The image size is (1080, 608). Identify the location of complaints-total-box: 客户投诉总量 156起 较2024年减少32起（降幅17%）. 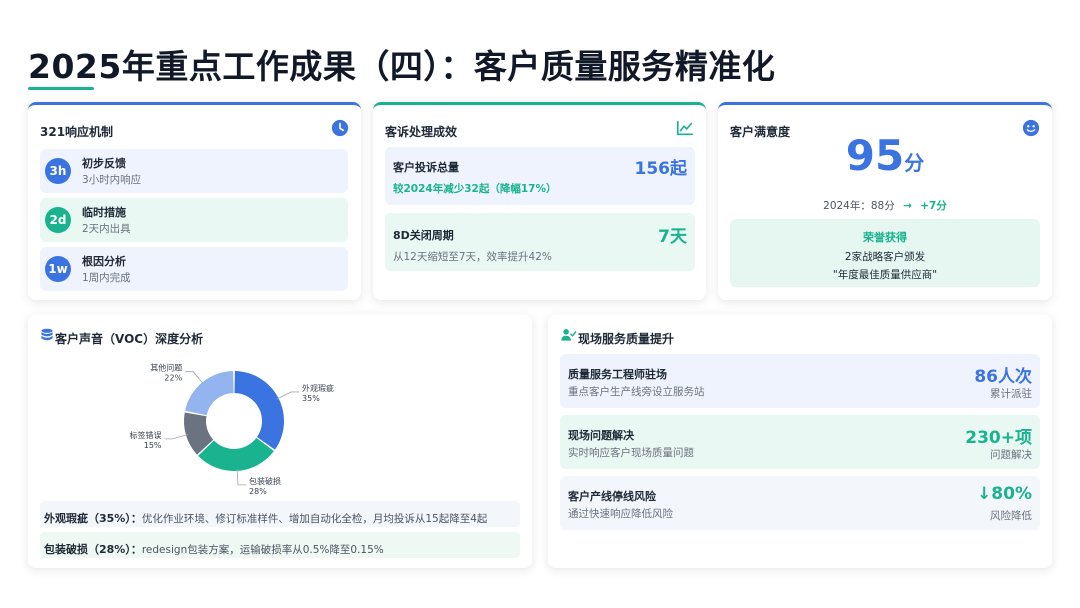
(540, 176).